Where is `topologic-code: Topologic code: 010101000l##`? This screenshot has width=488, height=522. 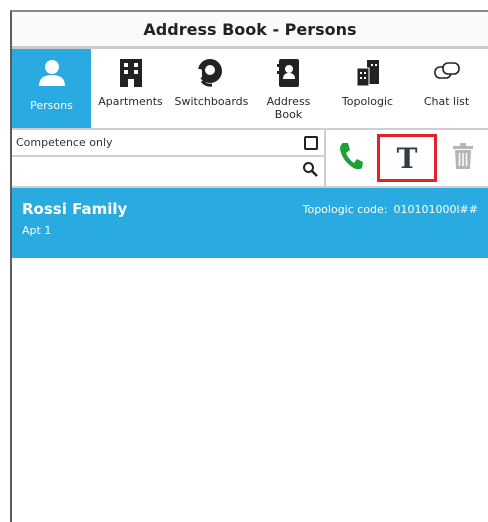
topologic-code: Topologic code: 010101000l## is located at coordinates (390, 209).